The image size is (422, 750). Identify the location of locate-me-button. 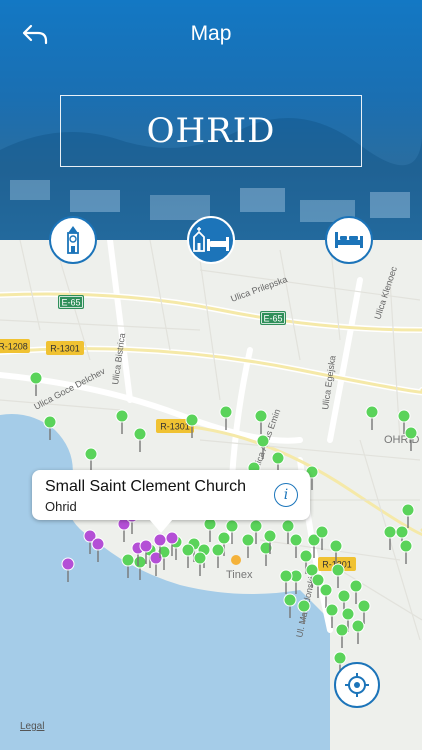
(357, 685).